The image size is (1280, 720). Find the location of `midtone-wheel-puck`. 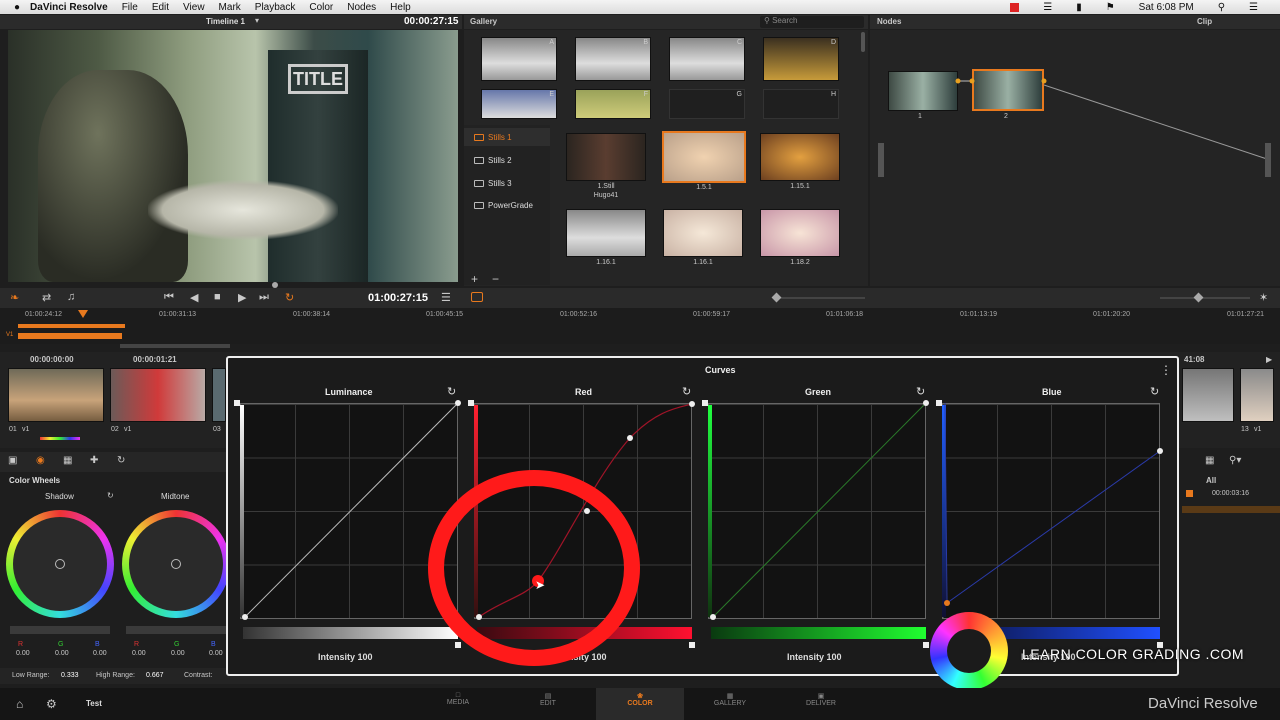

midtone-wheel-puck is located at coordinates (176, 564).